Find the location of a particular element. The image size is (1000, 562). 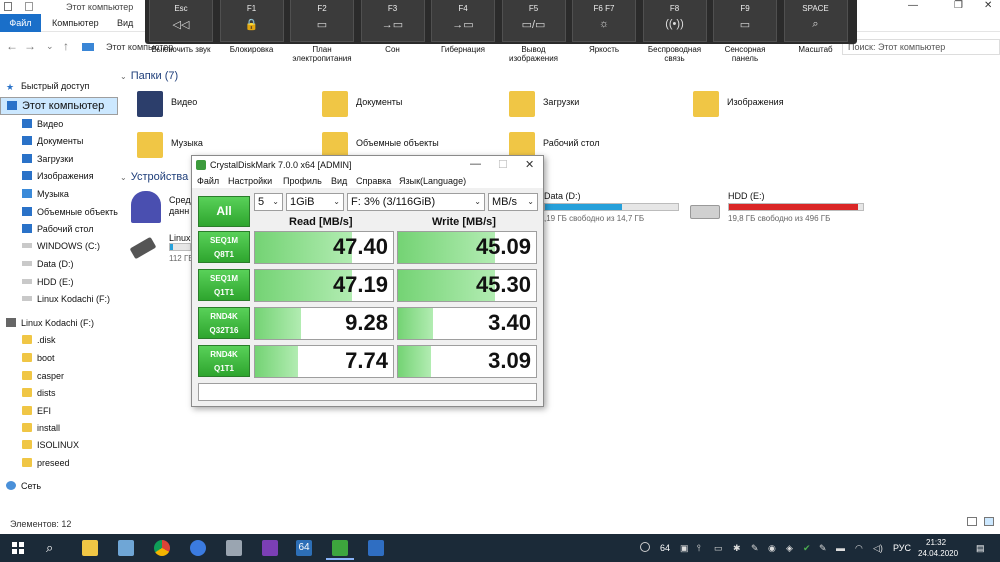

visual-studio-icon is located at coordinates (270, 548).